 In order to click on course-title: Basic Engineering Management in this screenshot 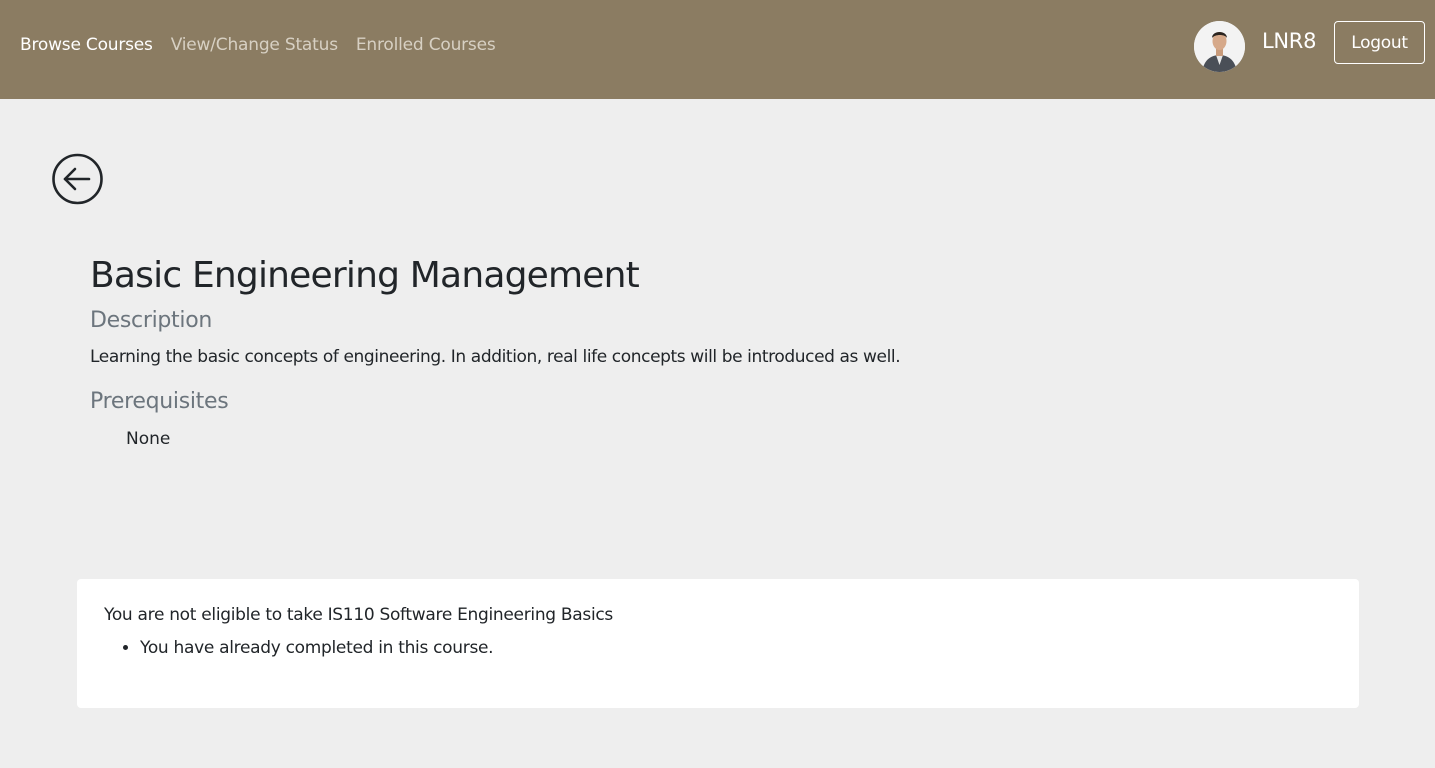, I will do `click(365, 275)`.